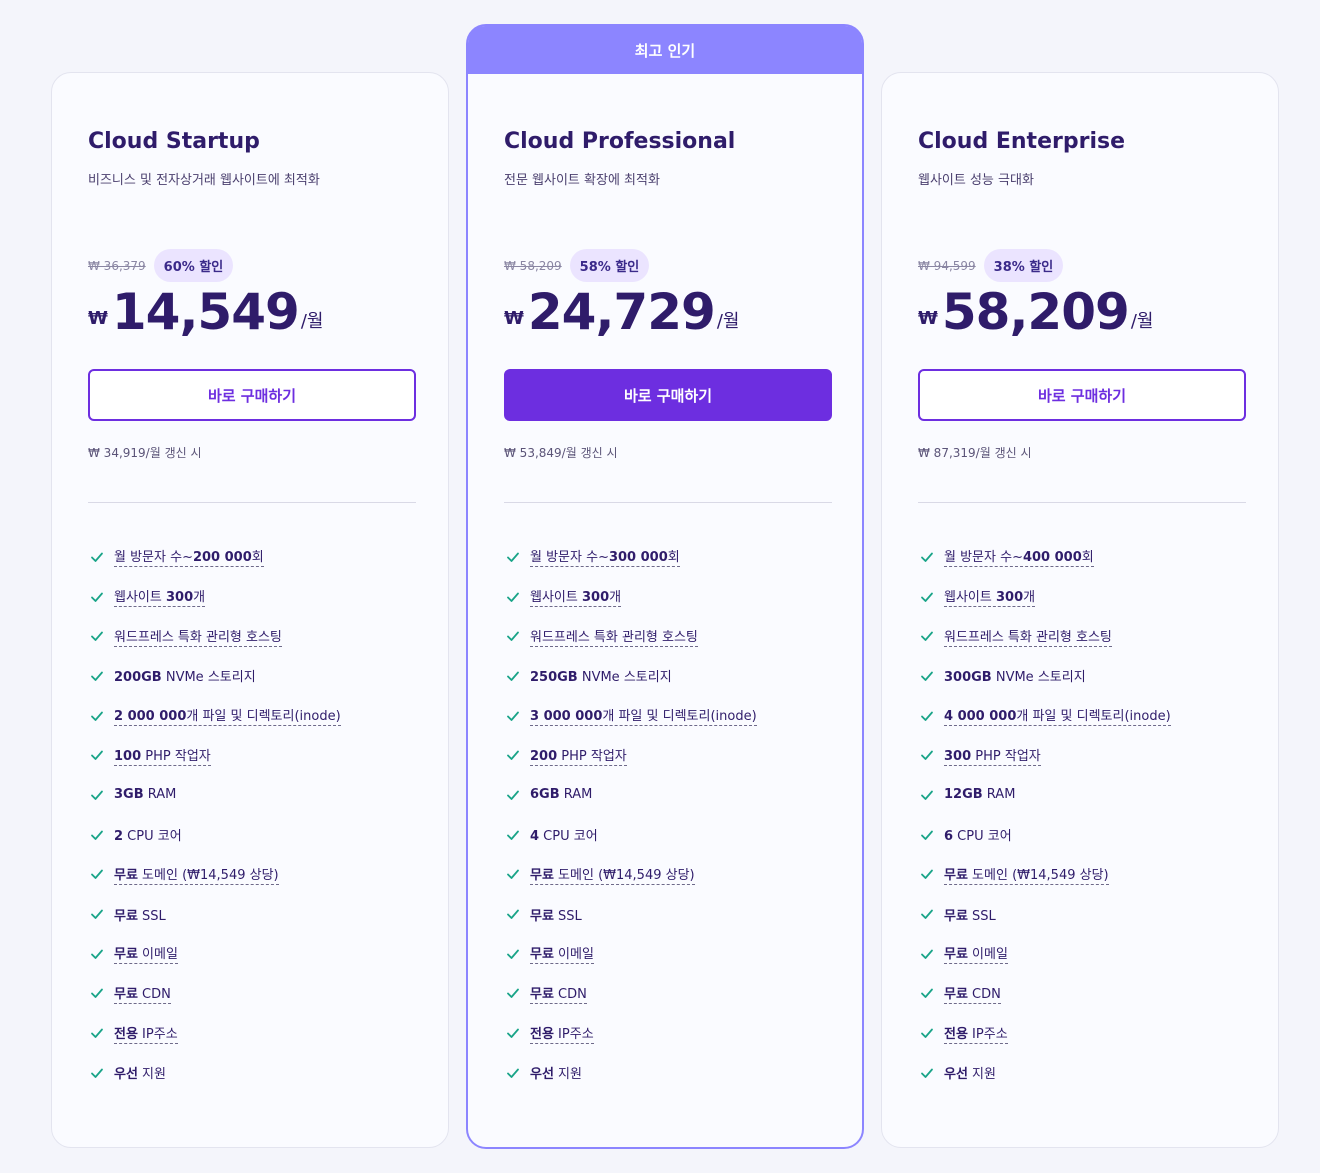 This screenshot has width=1320, height=1173. Describe the element at coordinates (252, 954) in the screenshot. I see `feature-item: 무료 이메일` at that location.